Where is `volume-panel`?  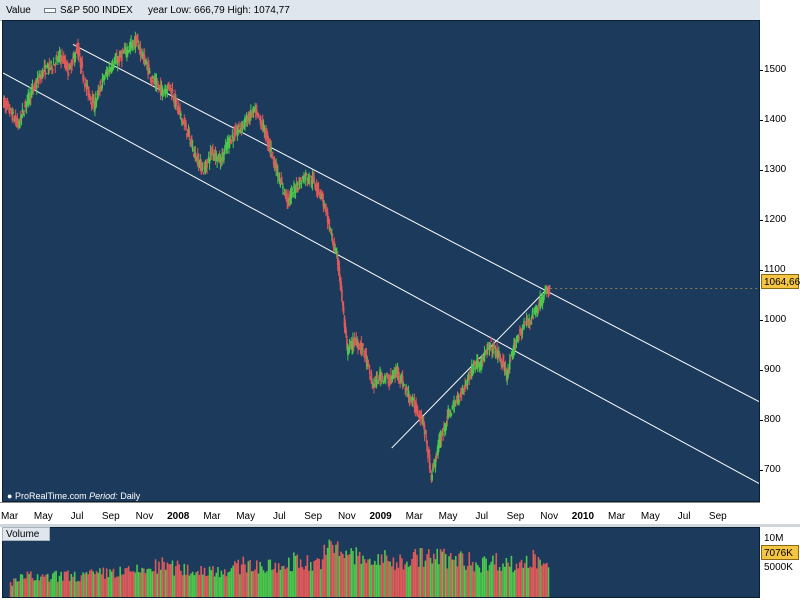
volume-panel is located at coordinates (381, 562).